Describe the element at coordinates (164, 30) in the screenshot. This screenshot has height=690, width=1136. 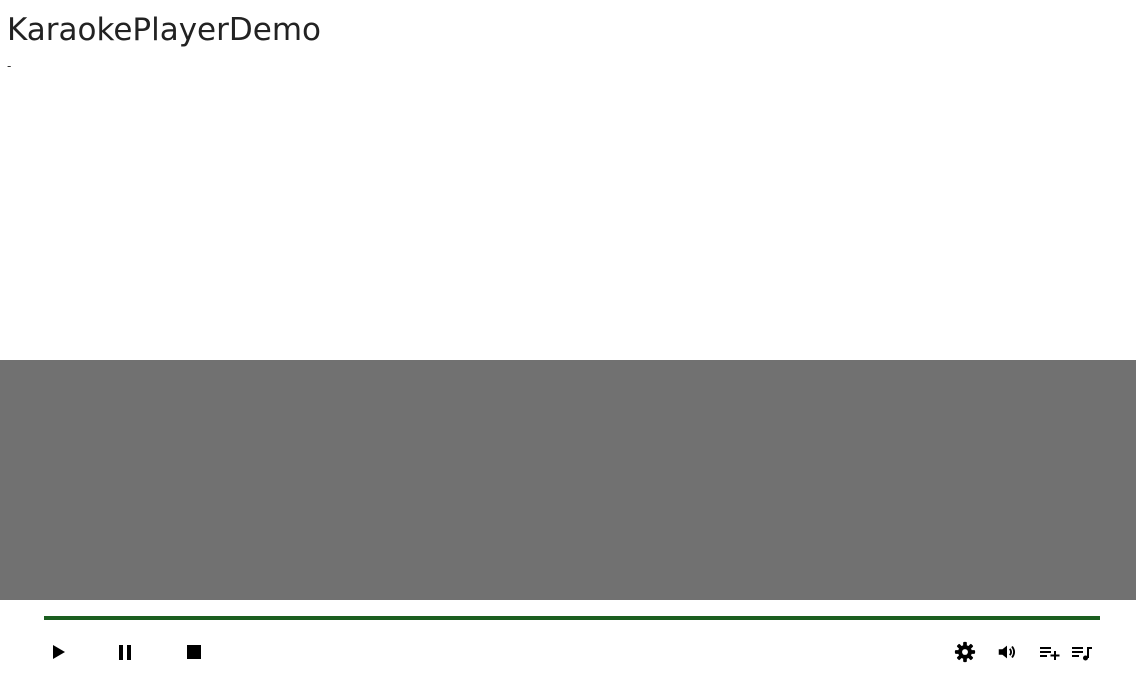
I see `page-title: KaraokePlayerDemo` at that location.